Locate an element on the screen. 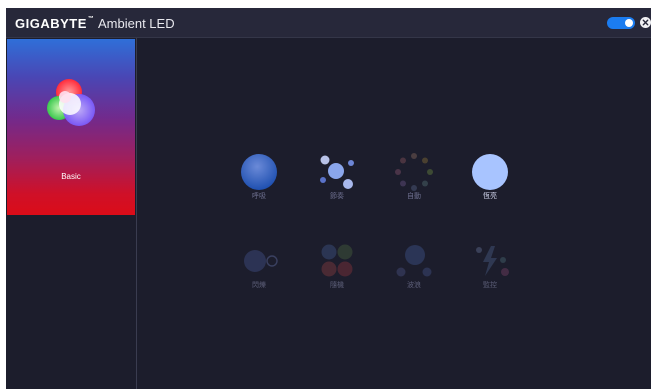 The width and height of the screenshot is (657, 389). close-button is located at coordinates (645, 22).